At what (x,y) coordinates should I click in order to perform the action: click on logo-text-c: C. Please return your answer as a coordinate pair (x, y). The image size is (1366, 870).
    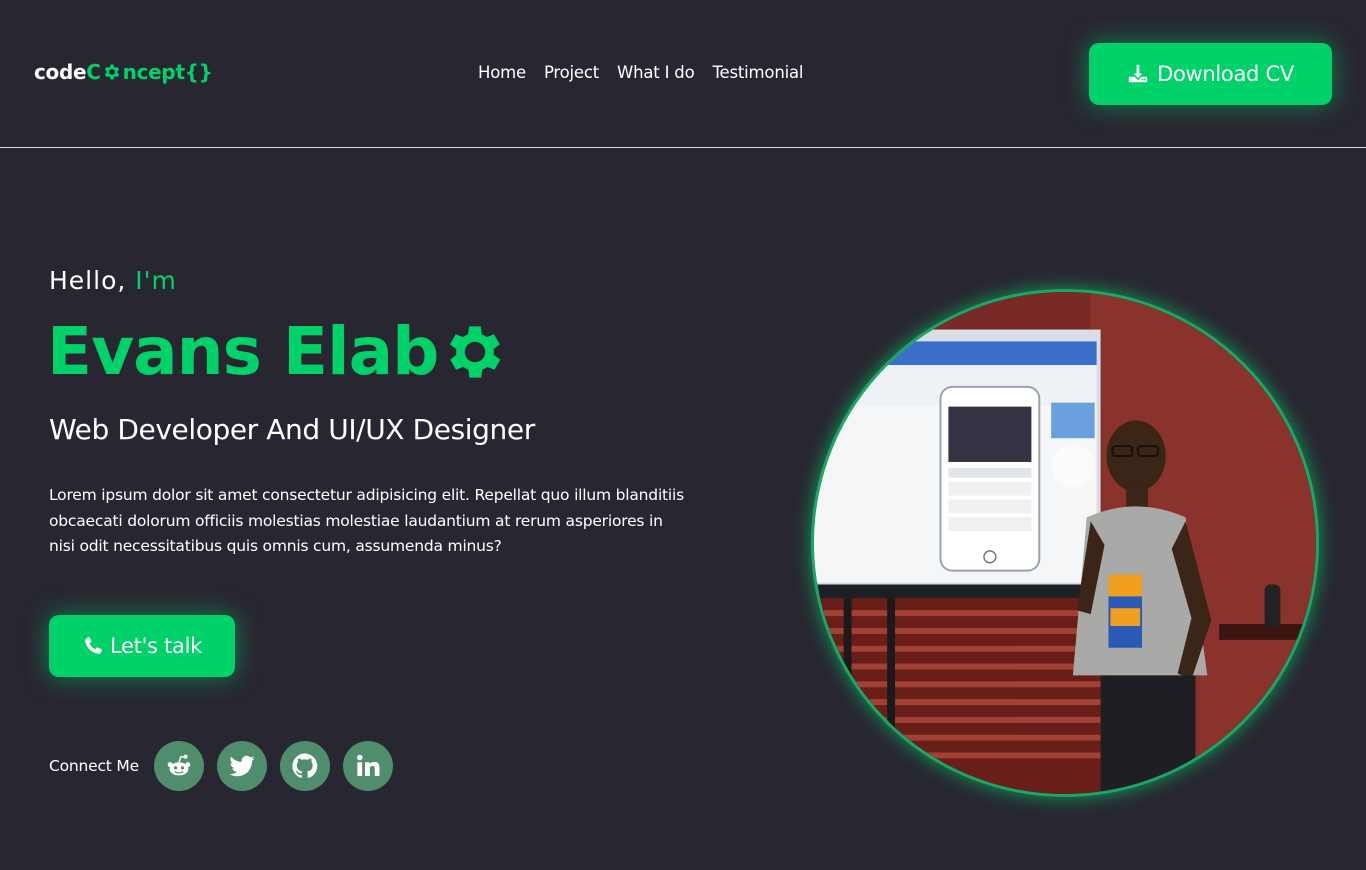
    Looking at the image, I should click on (93, 72).